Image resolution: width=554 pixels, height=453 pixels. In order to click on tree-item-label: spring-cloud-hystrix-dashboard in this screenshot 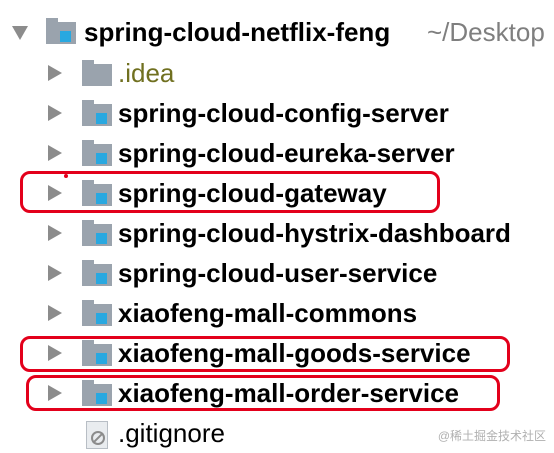, I will do `click(314, 233)`.